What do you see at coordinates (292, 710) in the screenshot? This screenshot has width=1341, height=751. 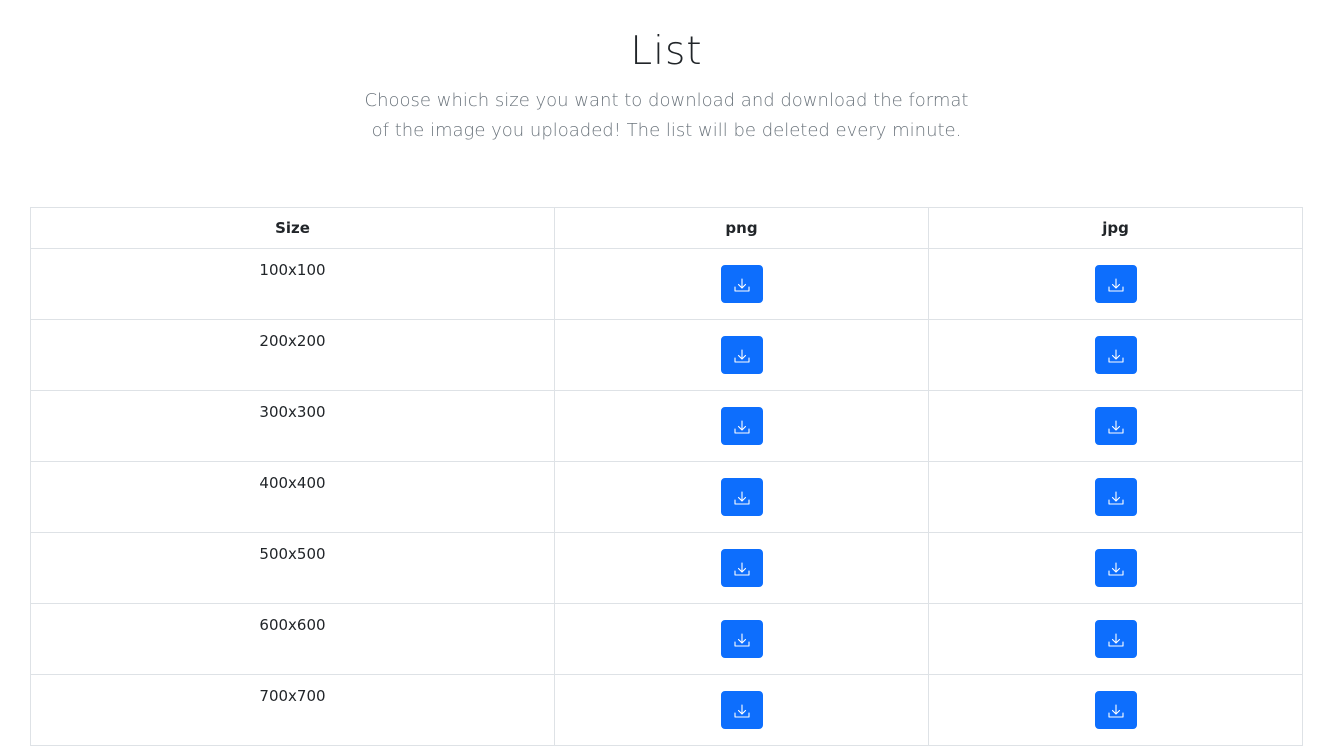 I see `size-label: 700x700` at bounding box center [292, 710].